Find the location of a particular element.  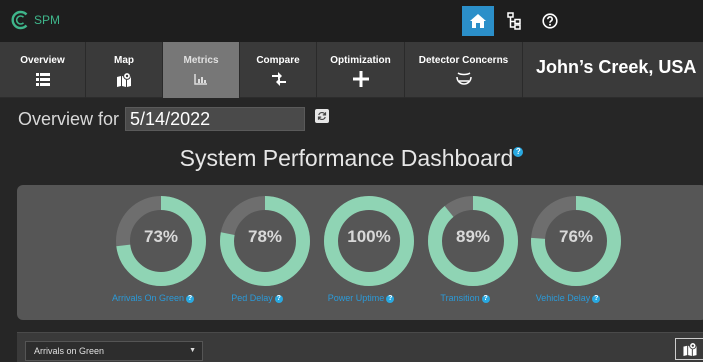

gauge-transition: 89% Transition? is located at coordinates (467, 254).